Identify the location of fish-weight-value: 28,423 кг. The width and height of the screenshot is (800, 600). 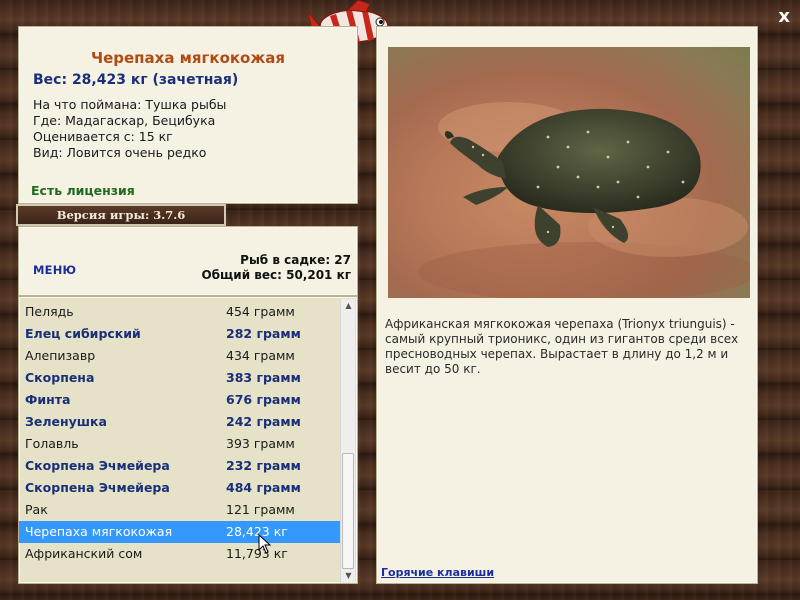
(257, 531).